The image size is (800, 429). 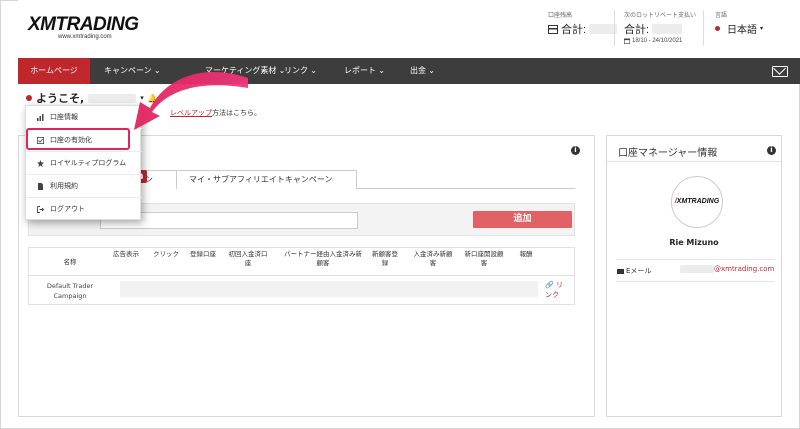 What do you see at coordinates (128, 70) in the screenshot?
I see `nav-campaigns-label: キャンペーン` at bounding box center [128, 70].